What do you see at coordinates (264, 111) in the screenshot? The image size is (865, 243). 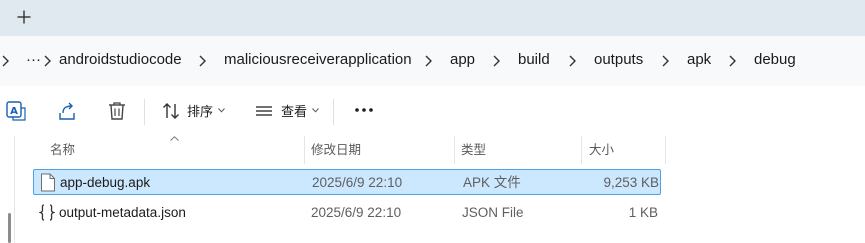 I see `view-list-icon` at bounding box center [264, 111].